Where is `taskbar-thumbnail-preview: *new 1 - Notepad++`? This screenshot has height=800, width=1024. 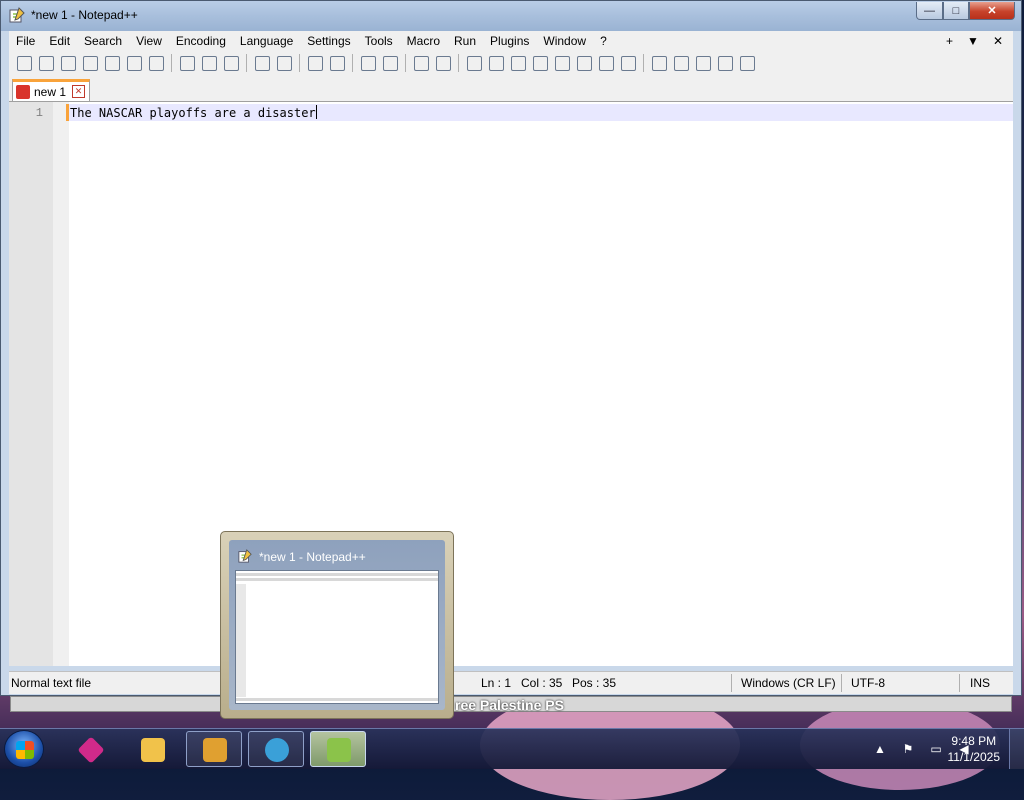
taskbar-thumbnail-preview: *new 1 - Notepad++ is located at coordinates (337, 625).